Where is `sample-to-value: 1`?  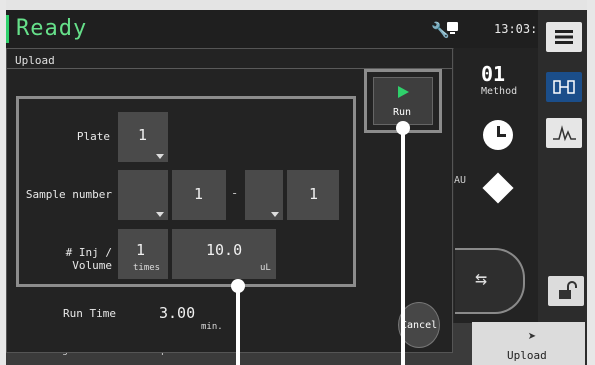 sample-to-value: 1 is located at coordinates (314, 194).